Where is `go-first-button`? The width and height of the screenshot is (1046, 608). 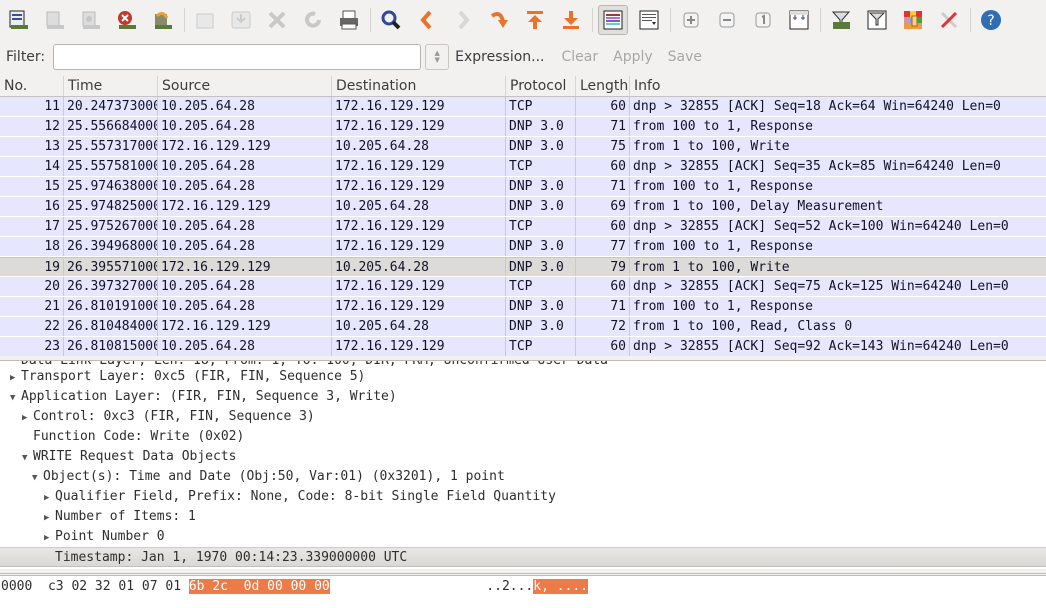 go-first-button is located at coordinates (535, 20).